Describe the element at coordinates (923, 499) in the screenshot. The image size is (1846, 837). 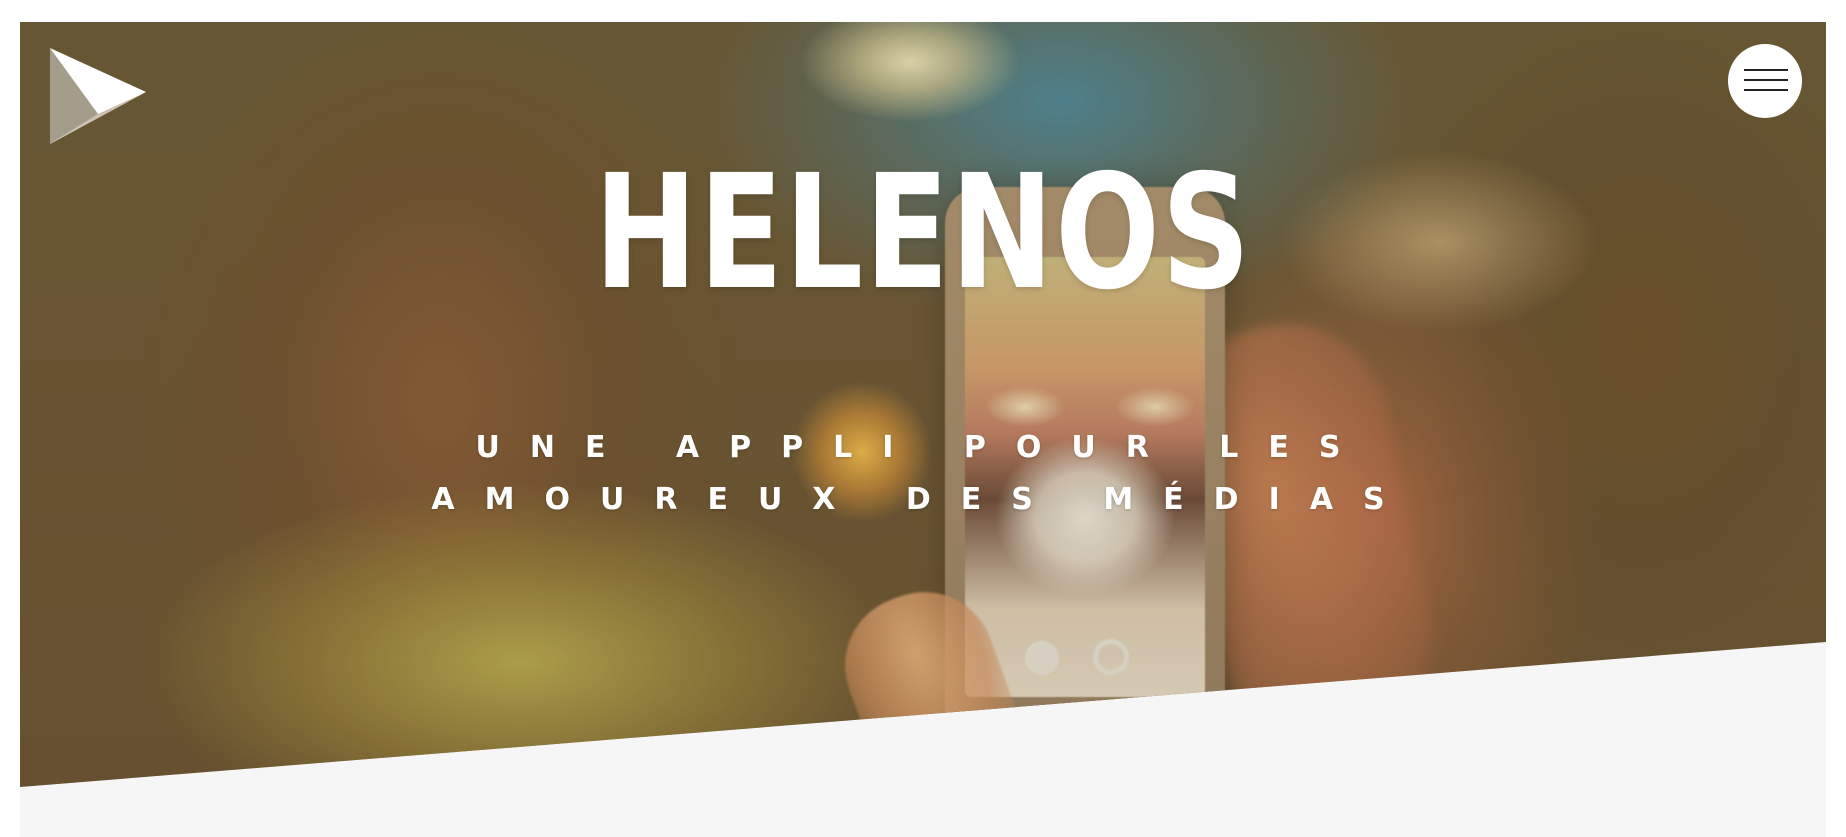
I see `hero-tagline-line-2: AMOUREUX DES MÉDIAS` at that location.